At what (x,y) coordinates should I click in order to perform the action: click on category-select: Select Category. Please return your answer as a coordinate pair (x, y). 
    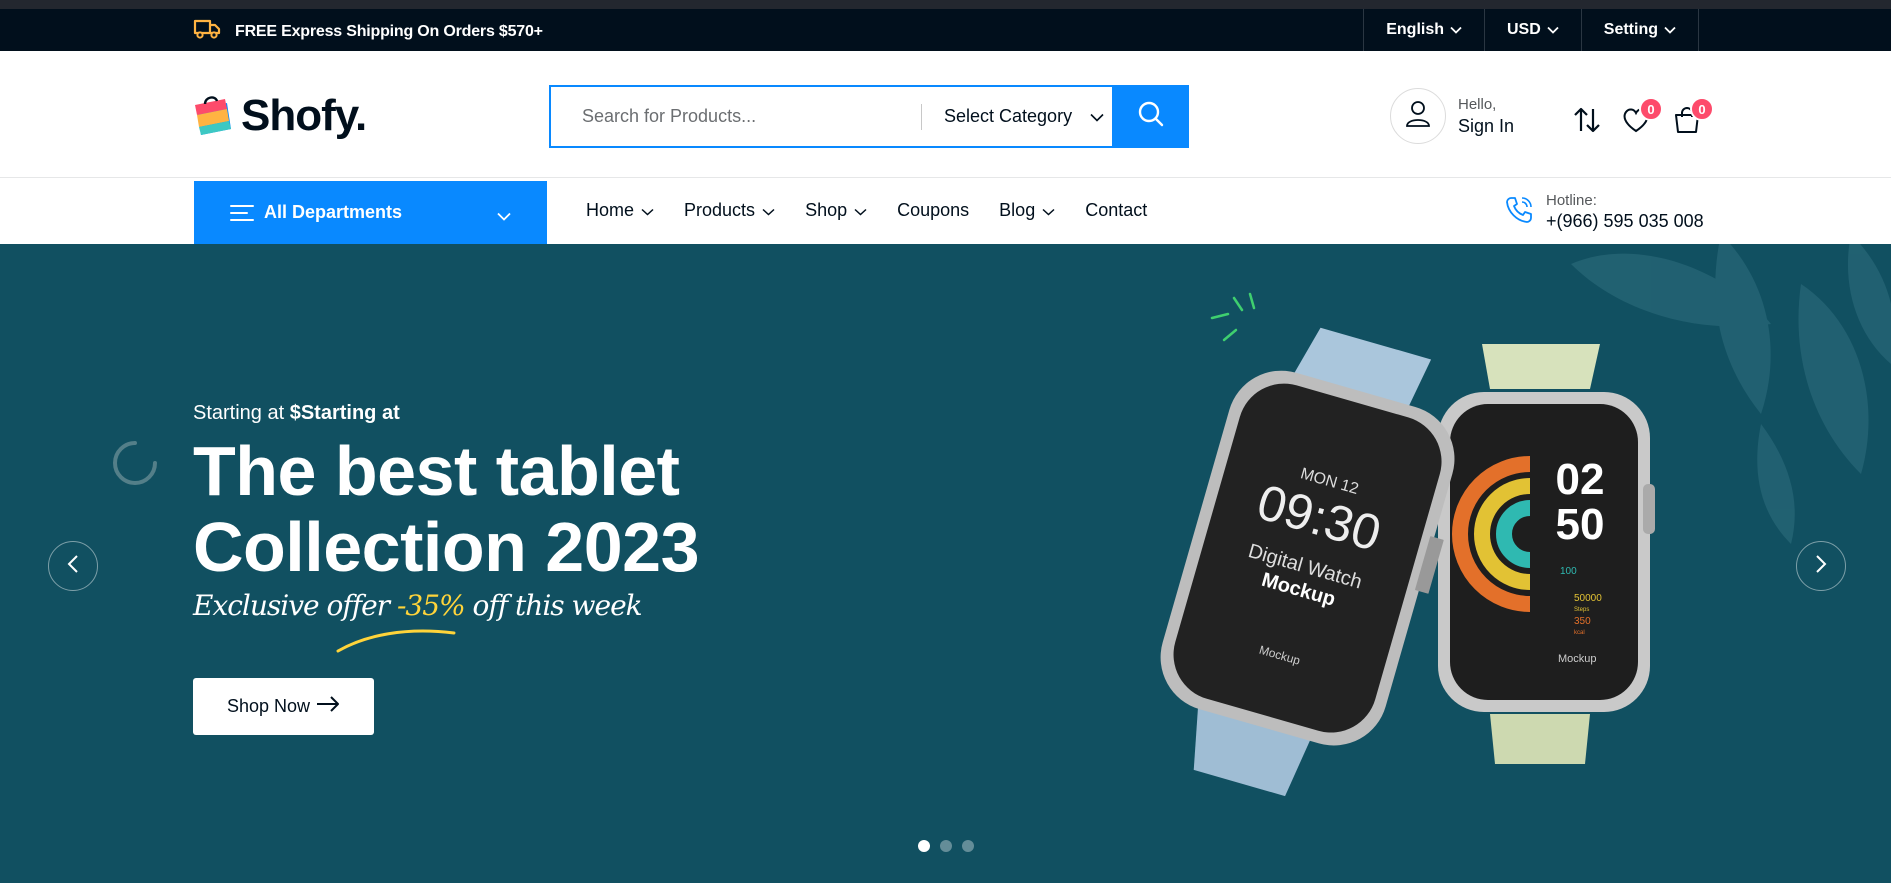
    Looking at the image, I should click on (1017, 116).